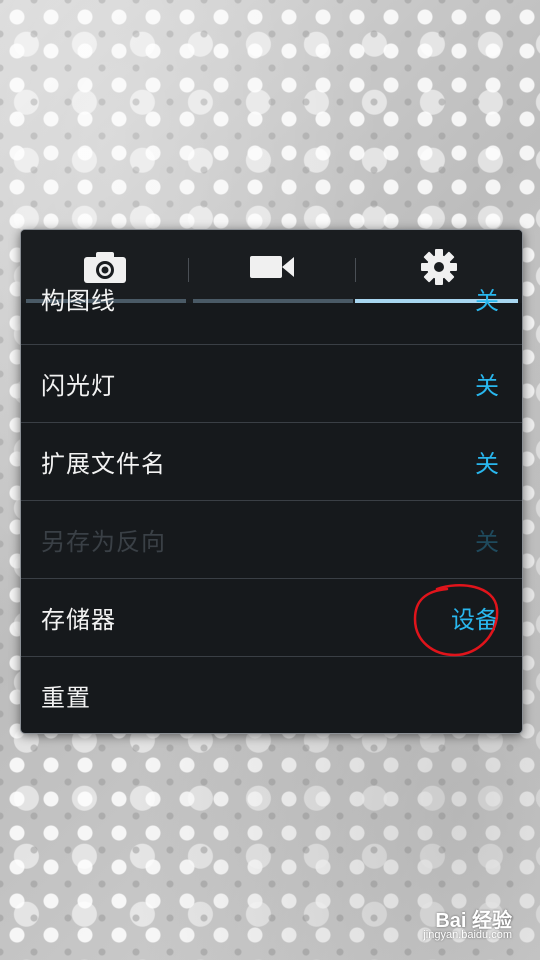 The width and height of the screenshot is (540, 960). Describe the element at coordinates (452, 924) in the screenshot. I see `baidu-jingyan-watermark: Bai 经验 jingyan.baidu.com` at that location.